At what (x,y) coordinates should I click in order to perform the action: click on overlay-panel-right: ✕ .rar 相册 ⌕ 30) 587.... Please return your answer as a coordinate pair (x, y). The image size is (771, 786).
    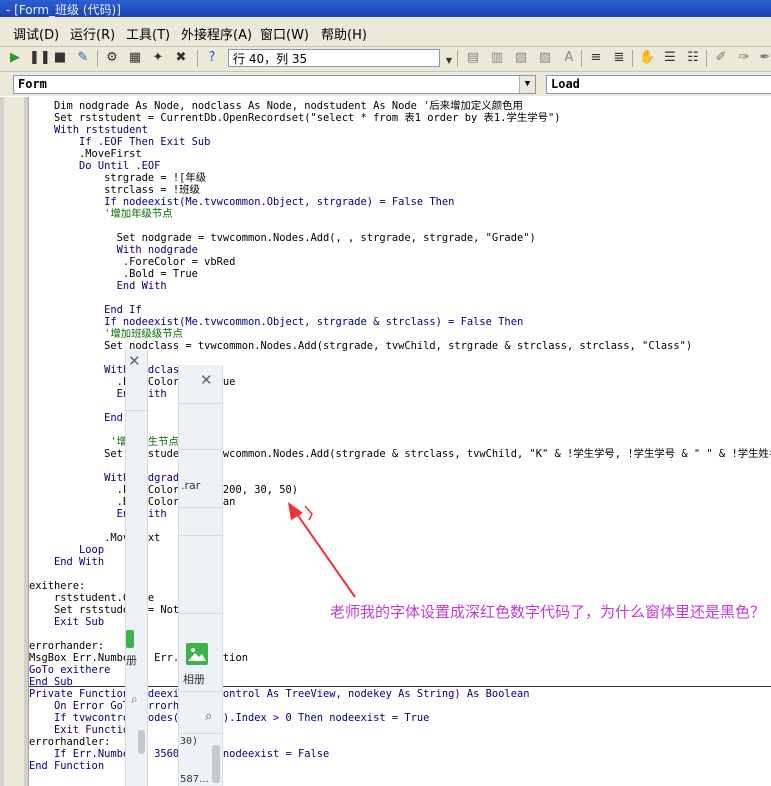
    Looking at the image, I should click on (200, 575).